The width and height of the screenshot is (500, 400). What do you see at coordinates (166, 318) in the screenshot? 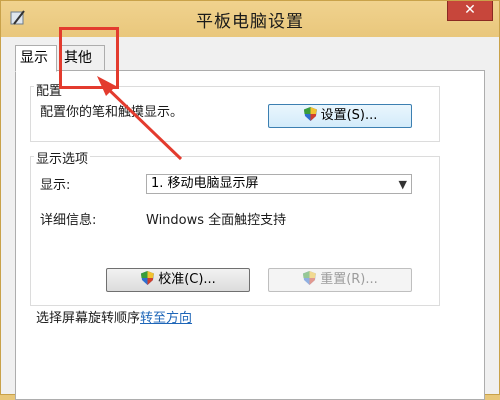
I see `rotation-link: 转至方向` at bounding box center [166, 318].